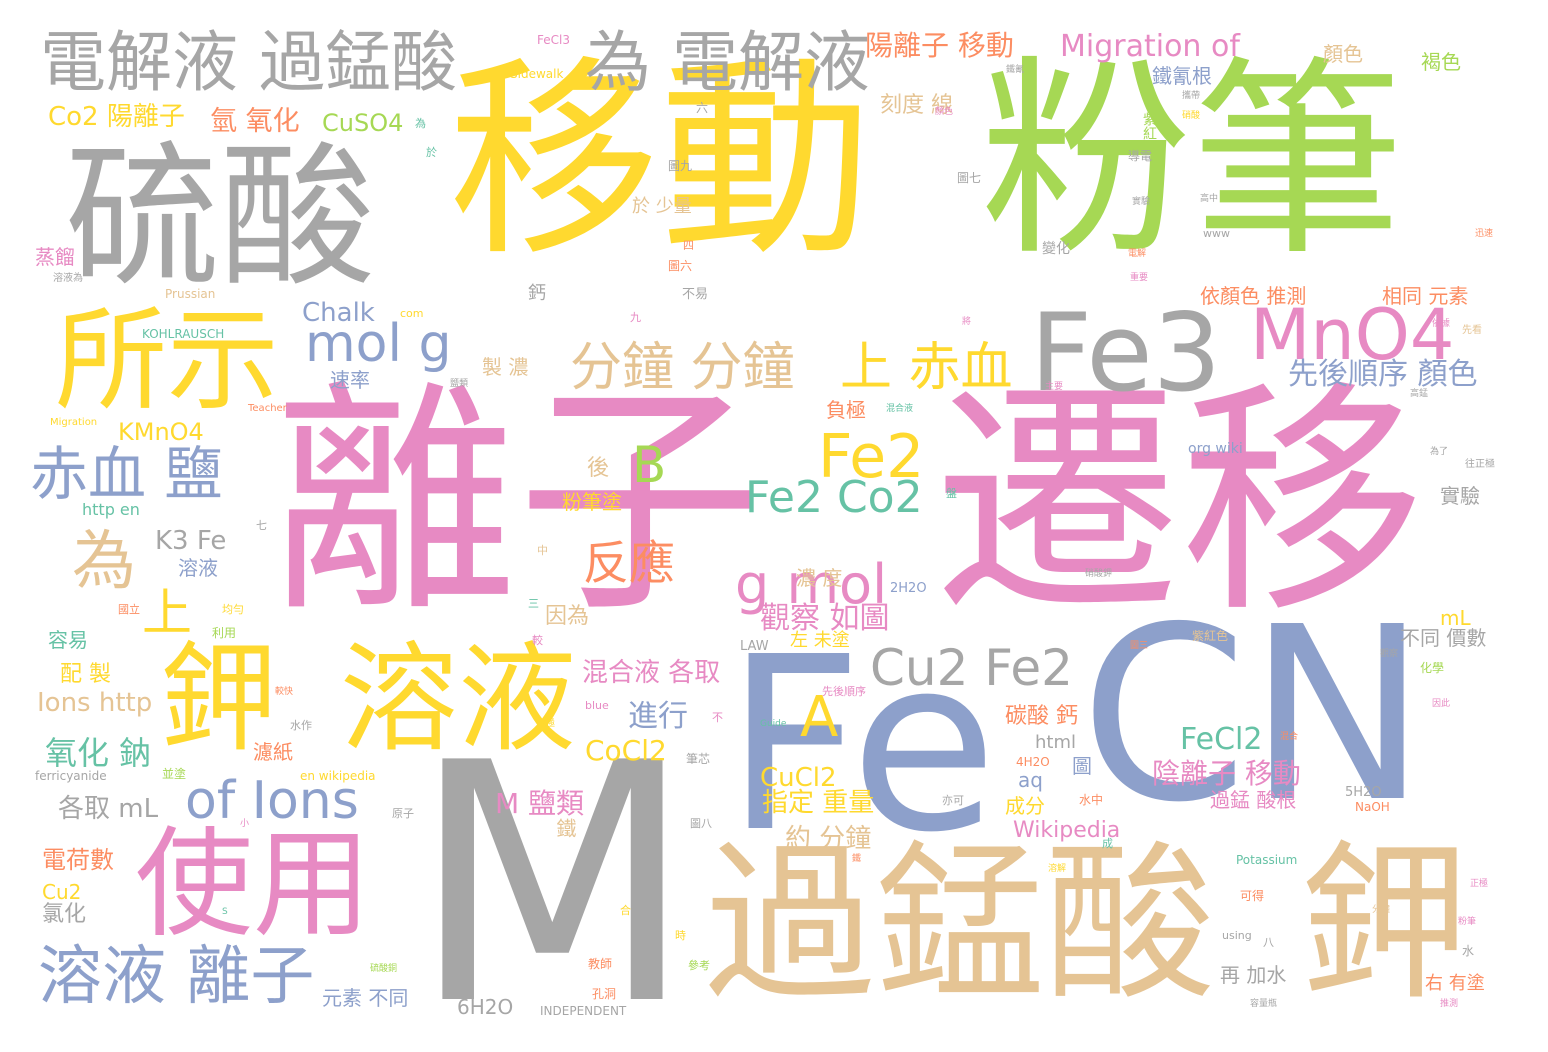  What do you see at coordinates (1449, 1004) in the screenshot?
I see `cloud-word: 推測` at bounding box center [1449, 1004].